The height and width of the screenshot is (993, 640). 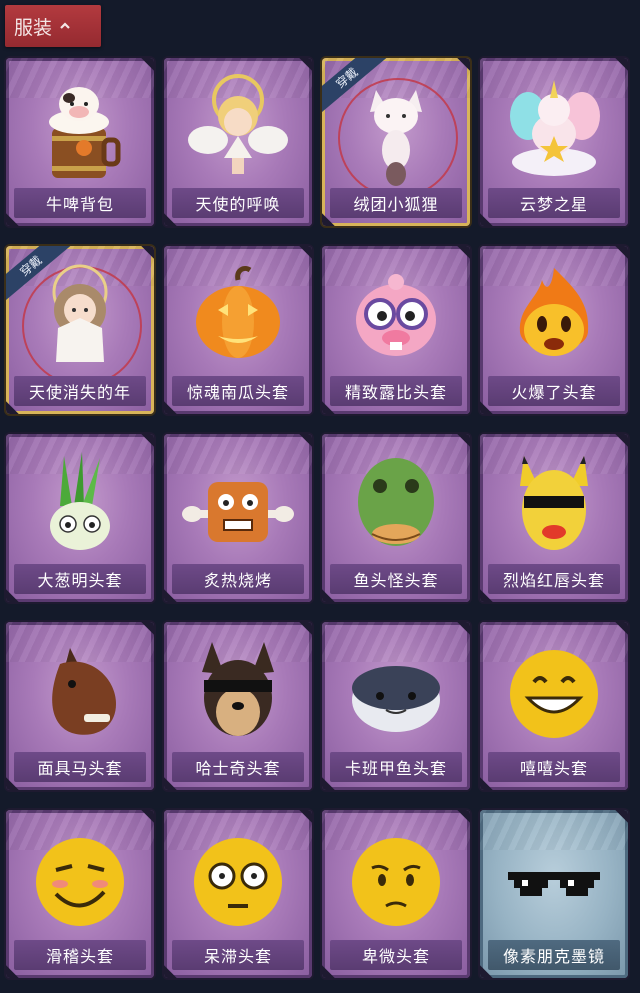 I want to click on costume-name: 嘻嘻头套, so click(x=554, y=767).